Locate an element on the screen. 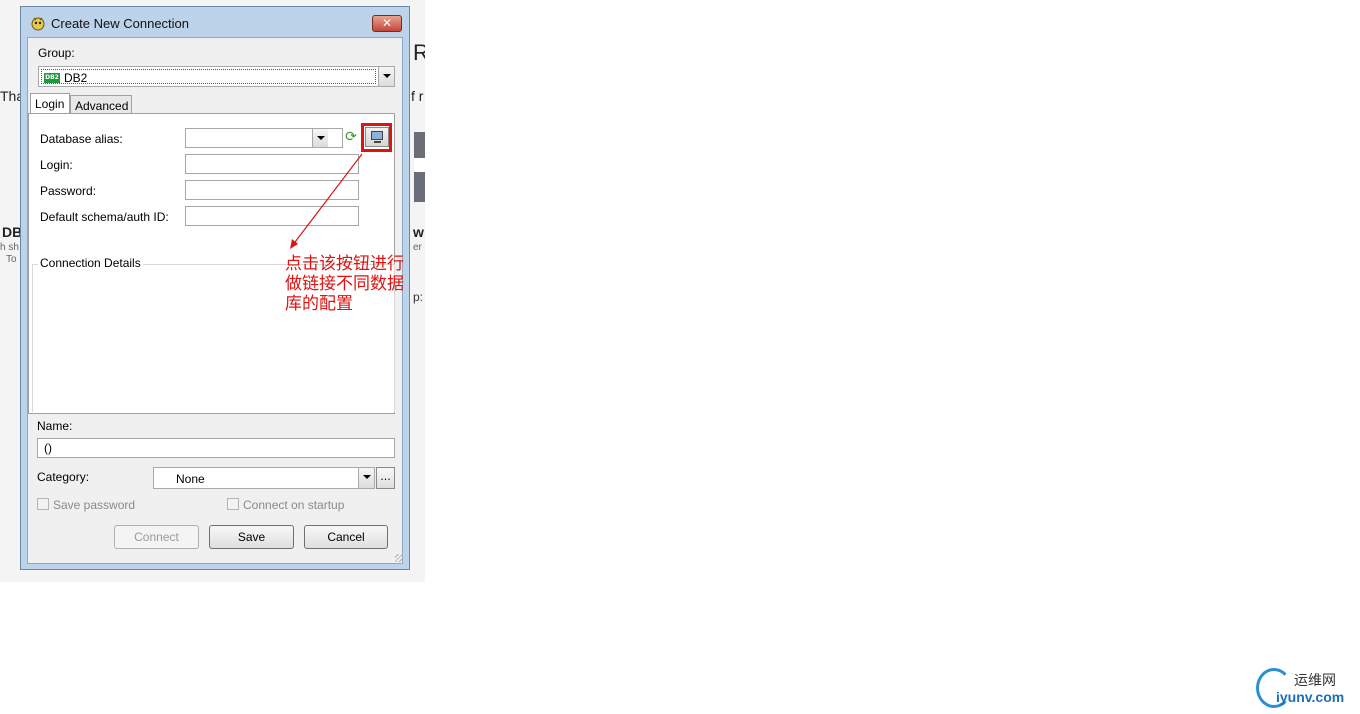 The image size is (1360, 714). bg-text-fragment: R is located at coordinates (419, 52).